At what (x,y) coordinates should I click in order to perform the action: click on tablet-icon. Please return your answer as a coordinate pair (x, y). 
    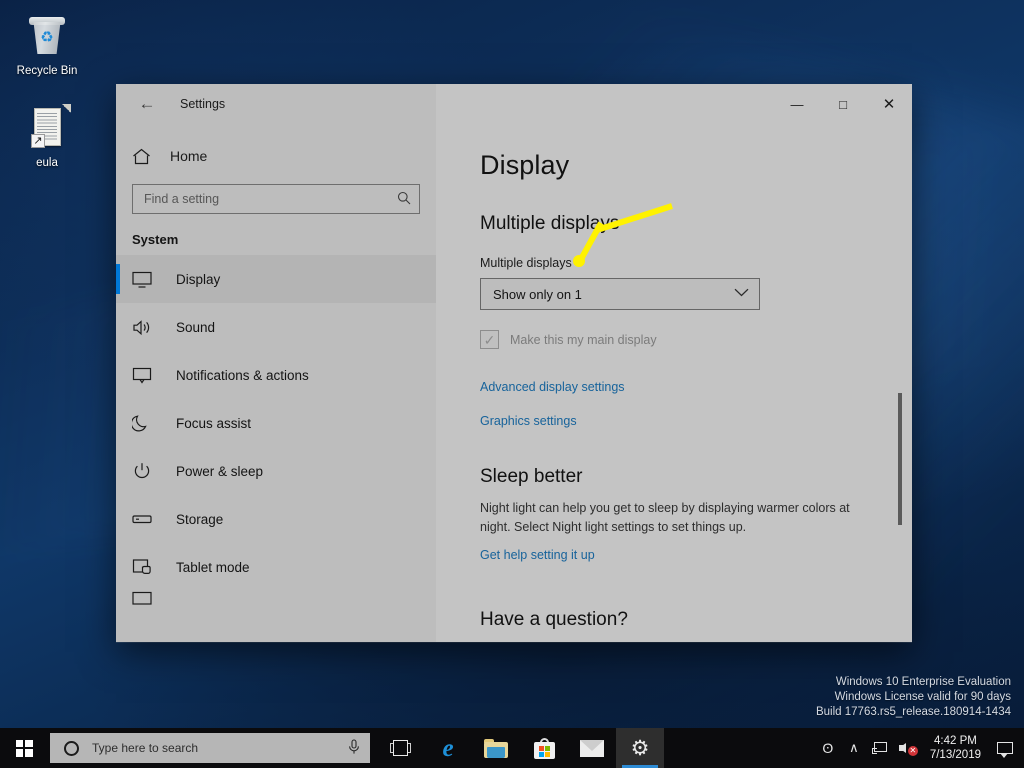
    Looking at the image, I should click on (149, 567).